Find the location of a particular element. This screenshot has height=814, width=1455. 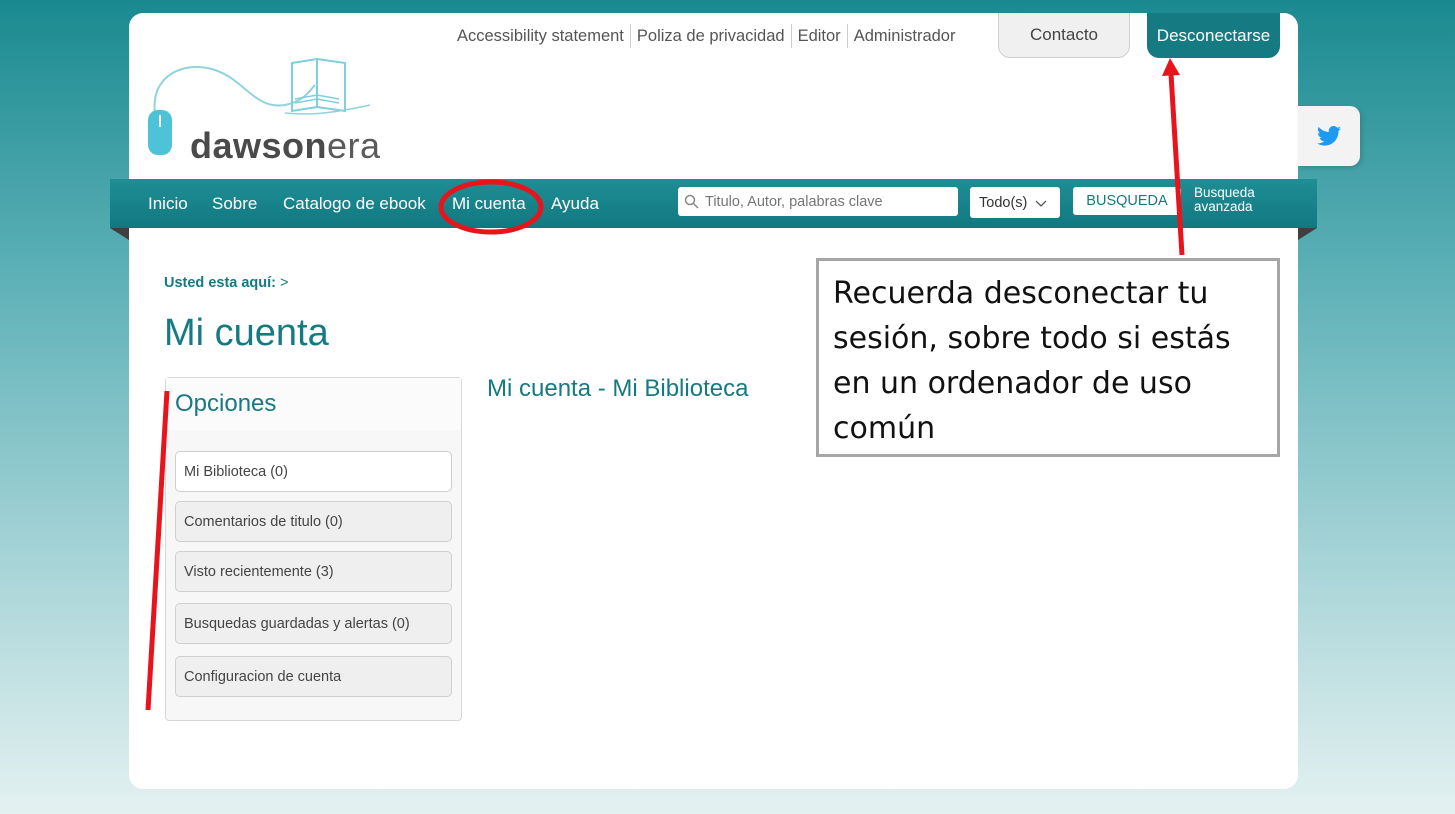

annotation-sidebar-line is located at coordinates (157, 550).